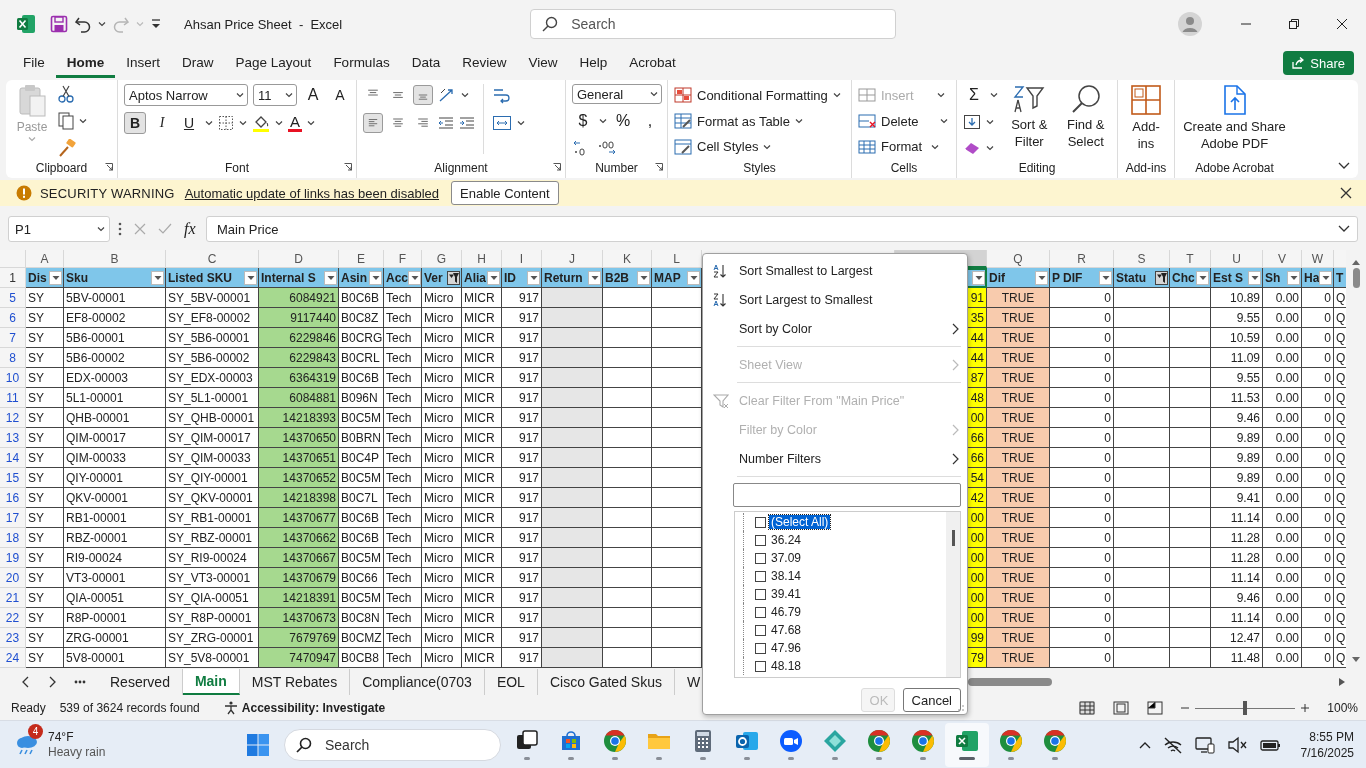 This screenshot has width=1366, height=768. I want to click on borders-icon, so click(226, 123).